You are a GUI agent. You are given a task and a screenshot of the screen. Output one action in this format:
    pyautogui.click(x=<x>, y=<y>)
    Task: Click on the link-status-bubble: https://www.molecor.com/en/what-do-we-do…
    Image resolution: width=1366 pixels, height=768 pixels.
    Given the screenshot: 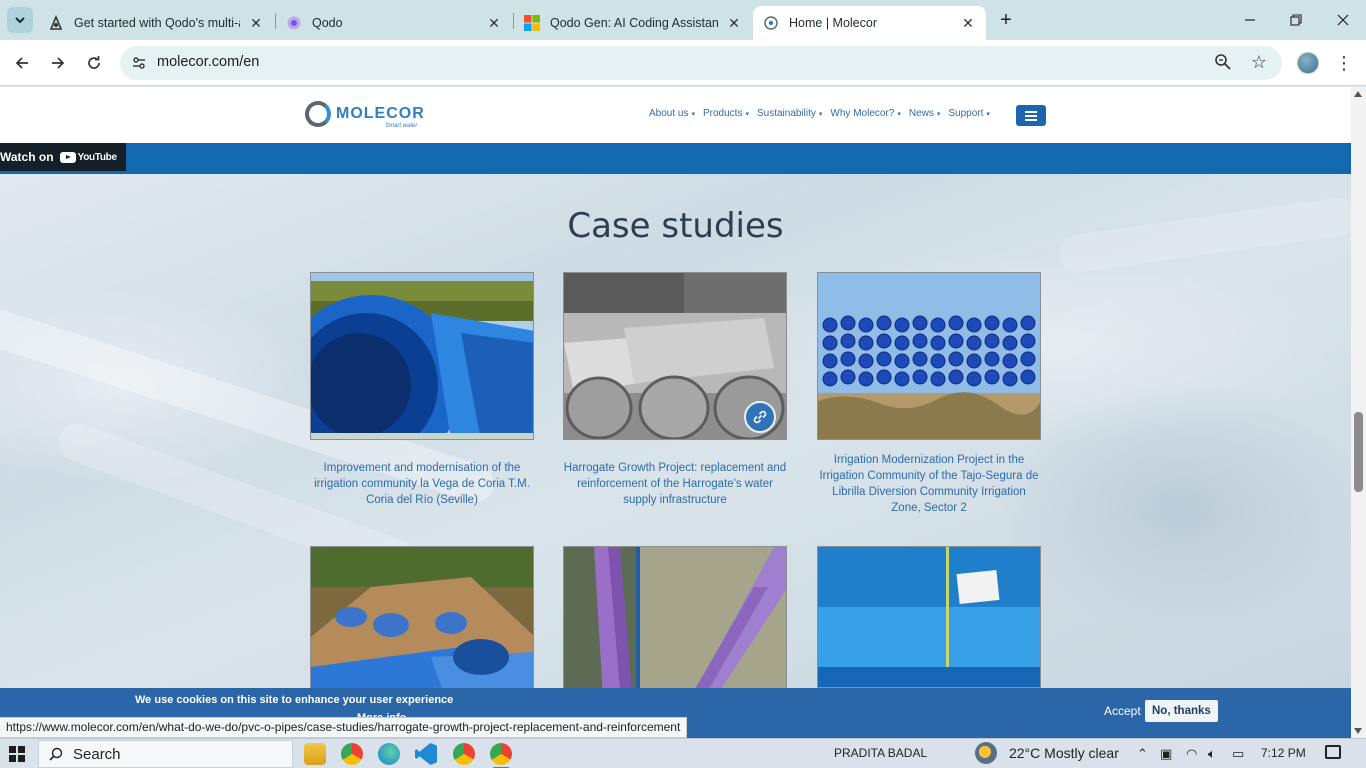 What is the action you would take?
    pyautogui.click(x=344, y=727)
    